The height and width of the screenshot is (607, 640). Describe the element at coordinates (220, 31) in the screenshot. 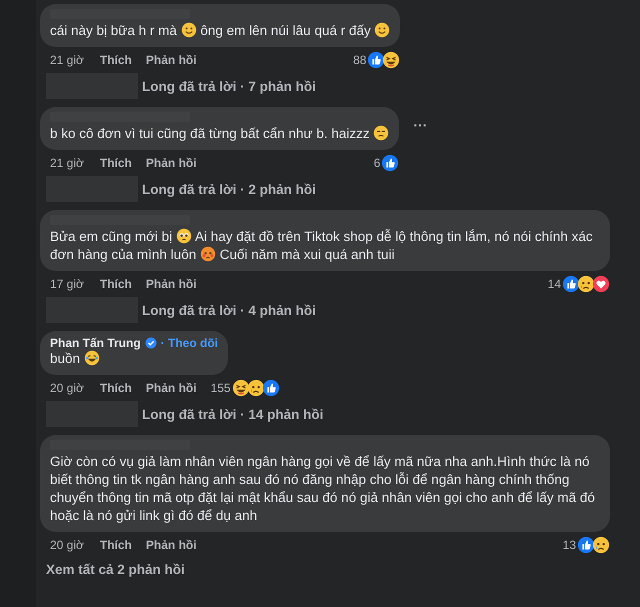

I see `comment-text: cái này bị bữa h r mà ông em lên núi lâu quá r đấy` at that location.